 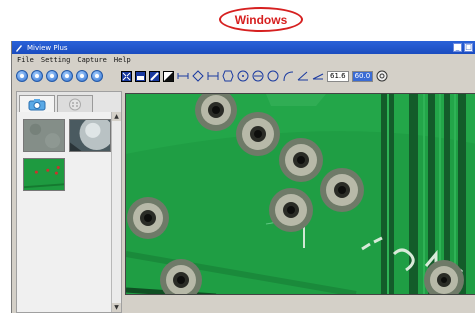 I want to click on status-bar, so click(x=300, y=305).